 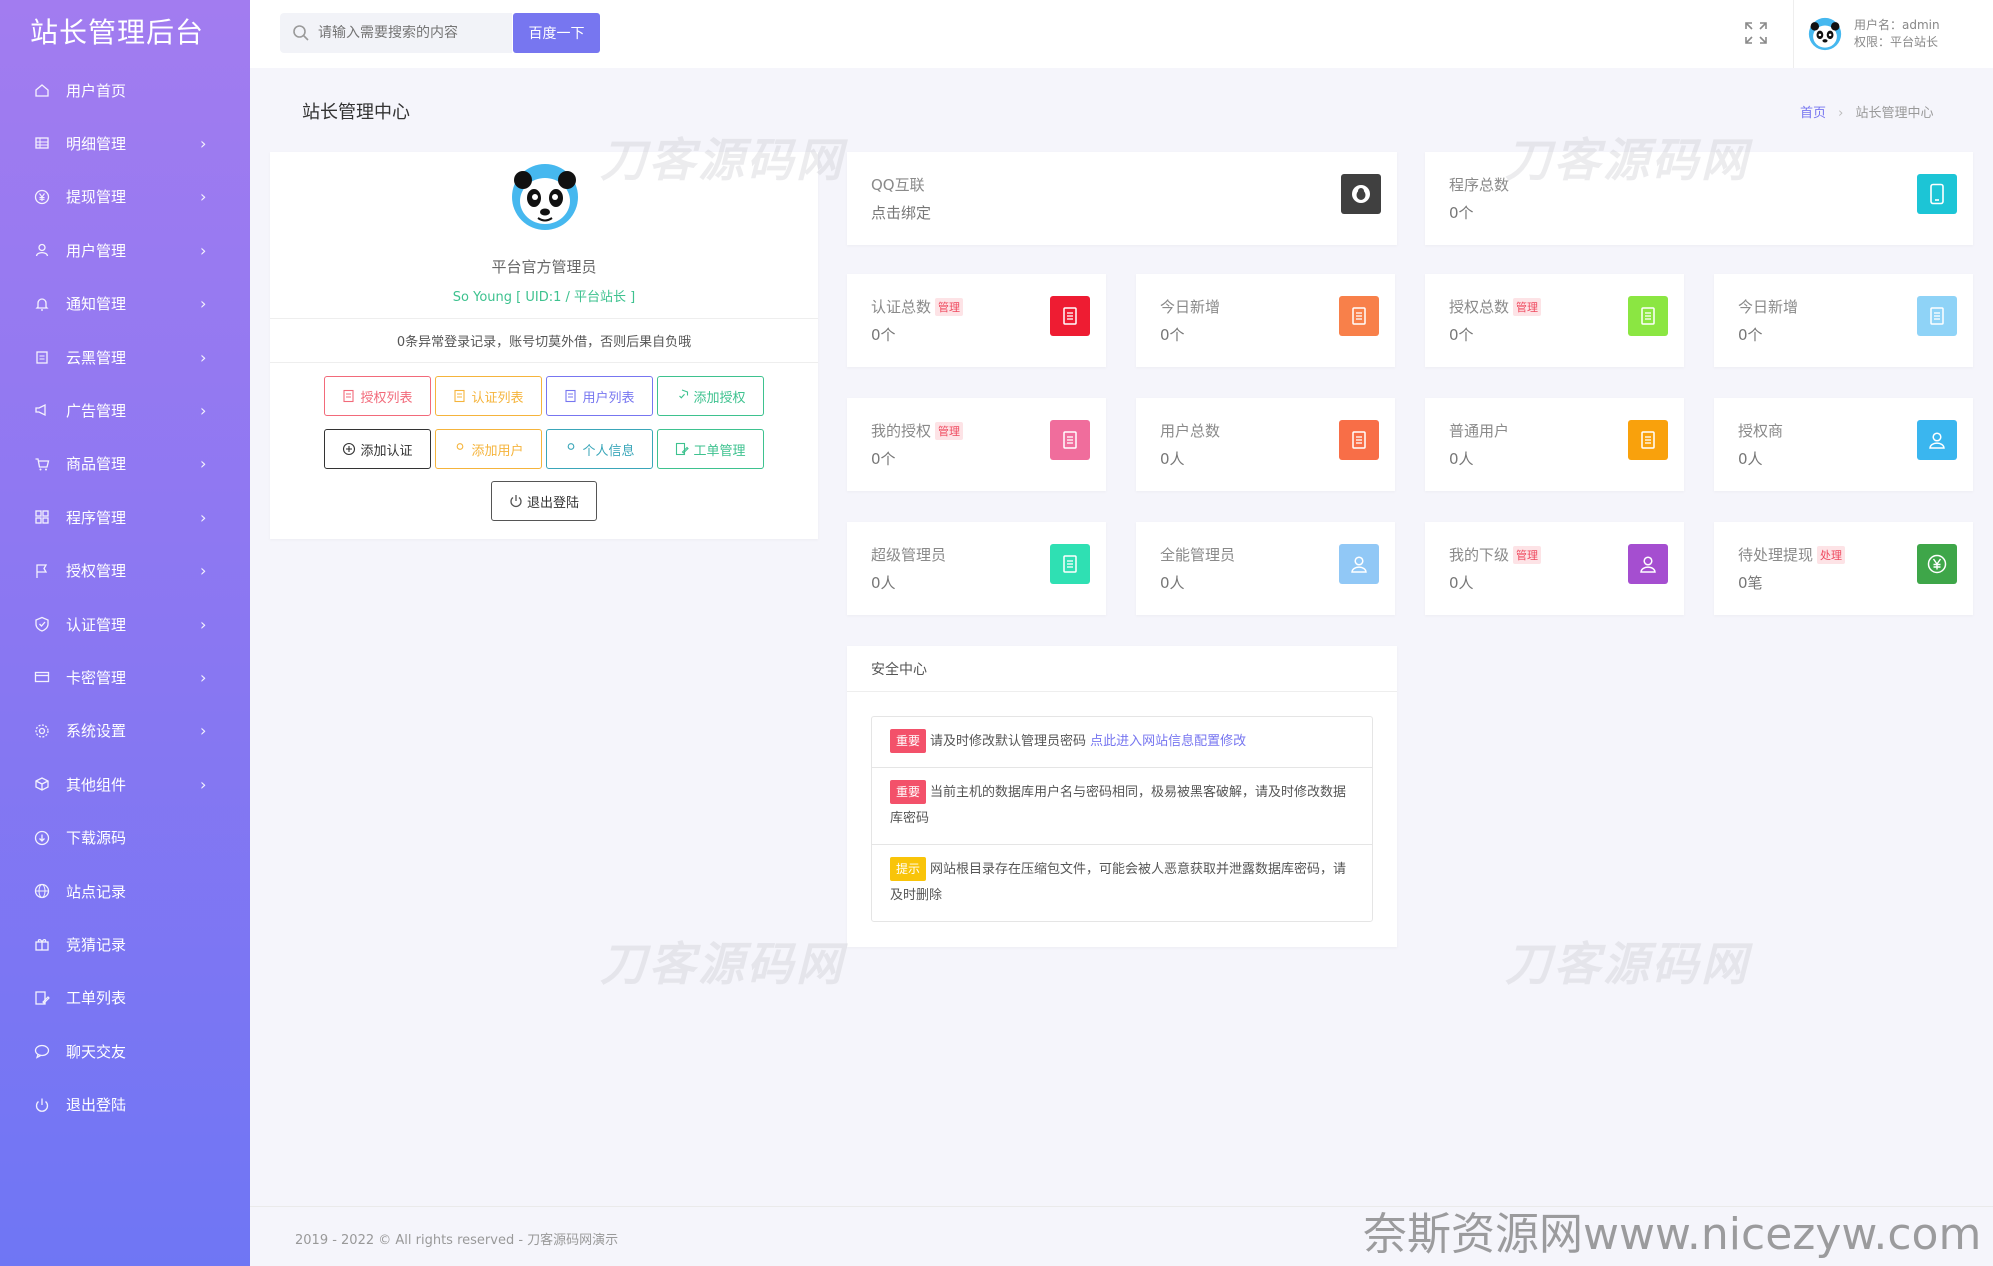 What do you see at coordinates (125, 357) in the screenshot?
I see `sidebar-item: 云黑管理 ›` at bounding box center [125, 357].